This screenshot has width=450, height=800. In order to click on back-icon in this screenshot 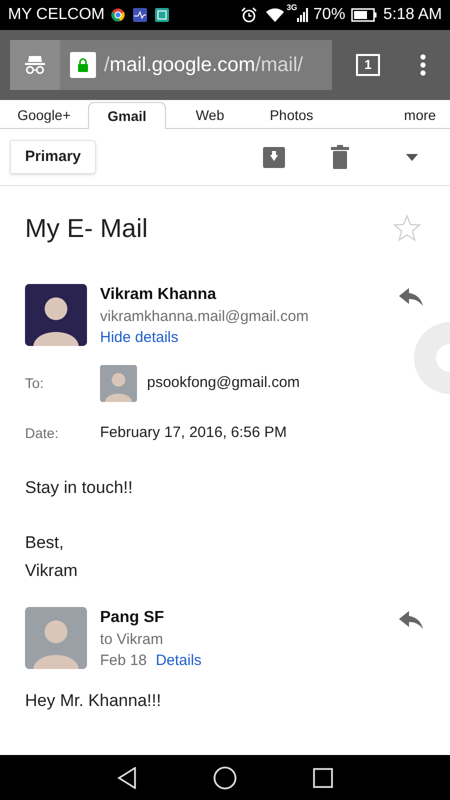, I will do `click(127, 777)`.